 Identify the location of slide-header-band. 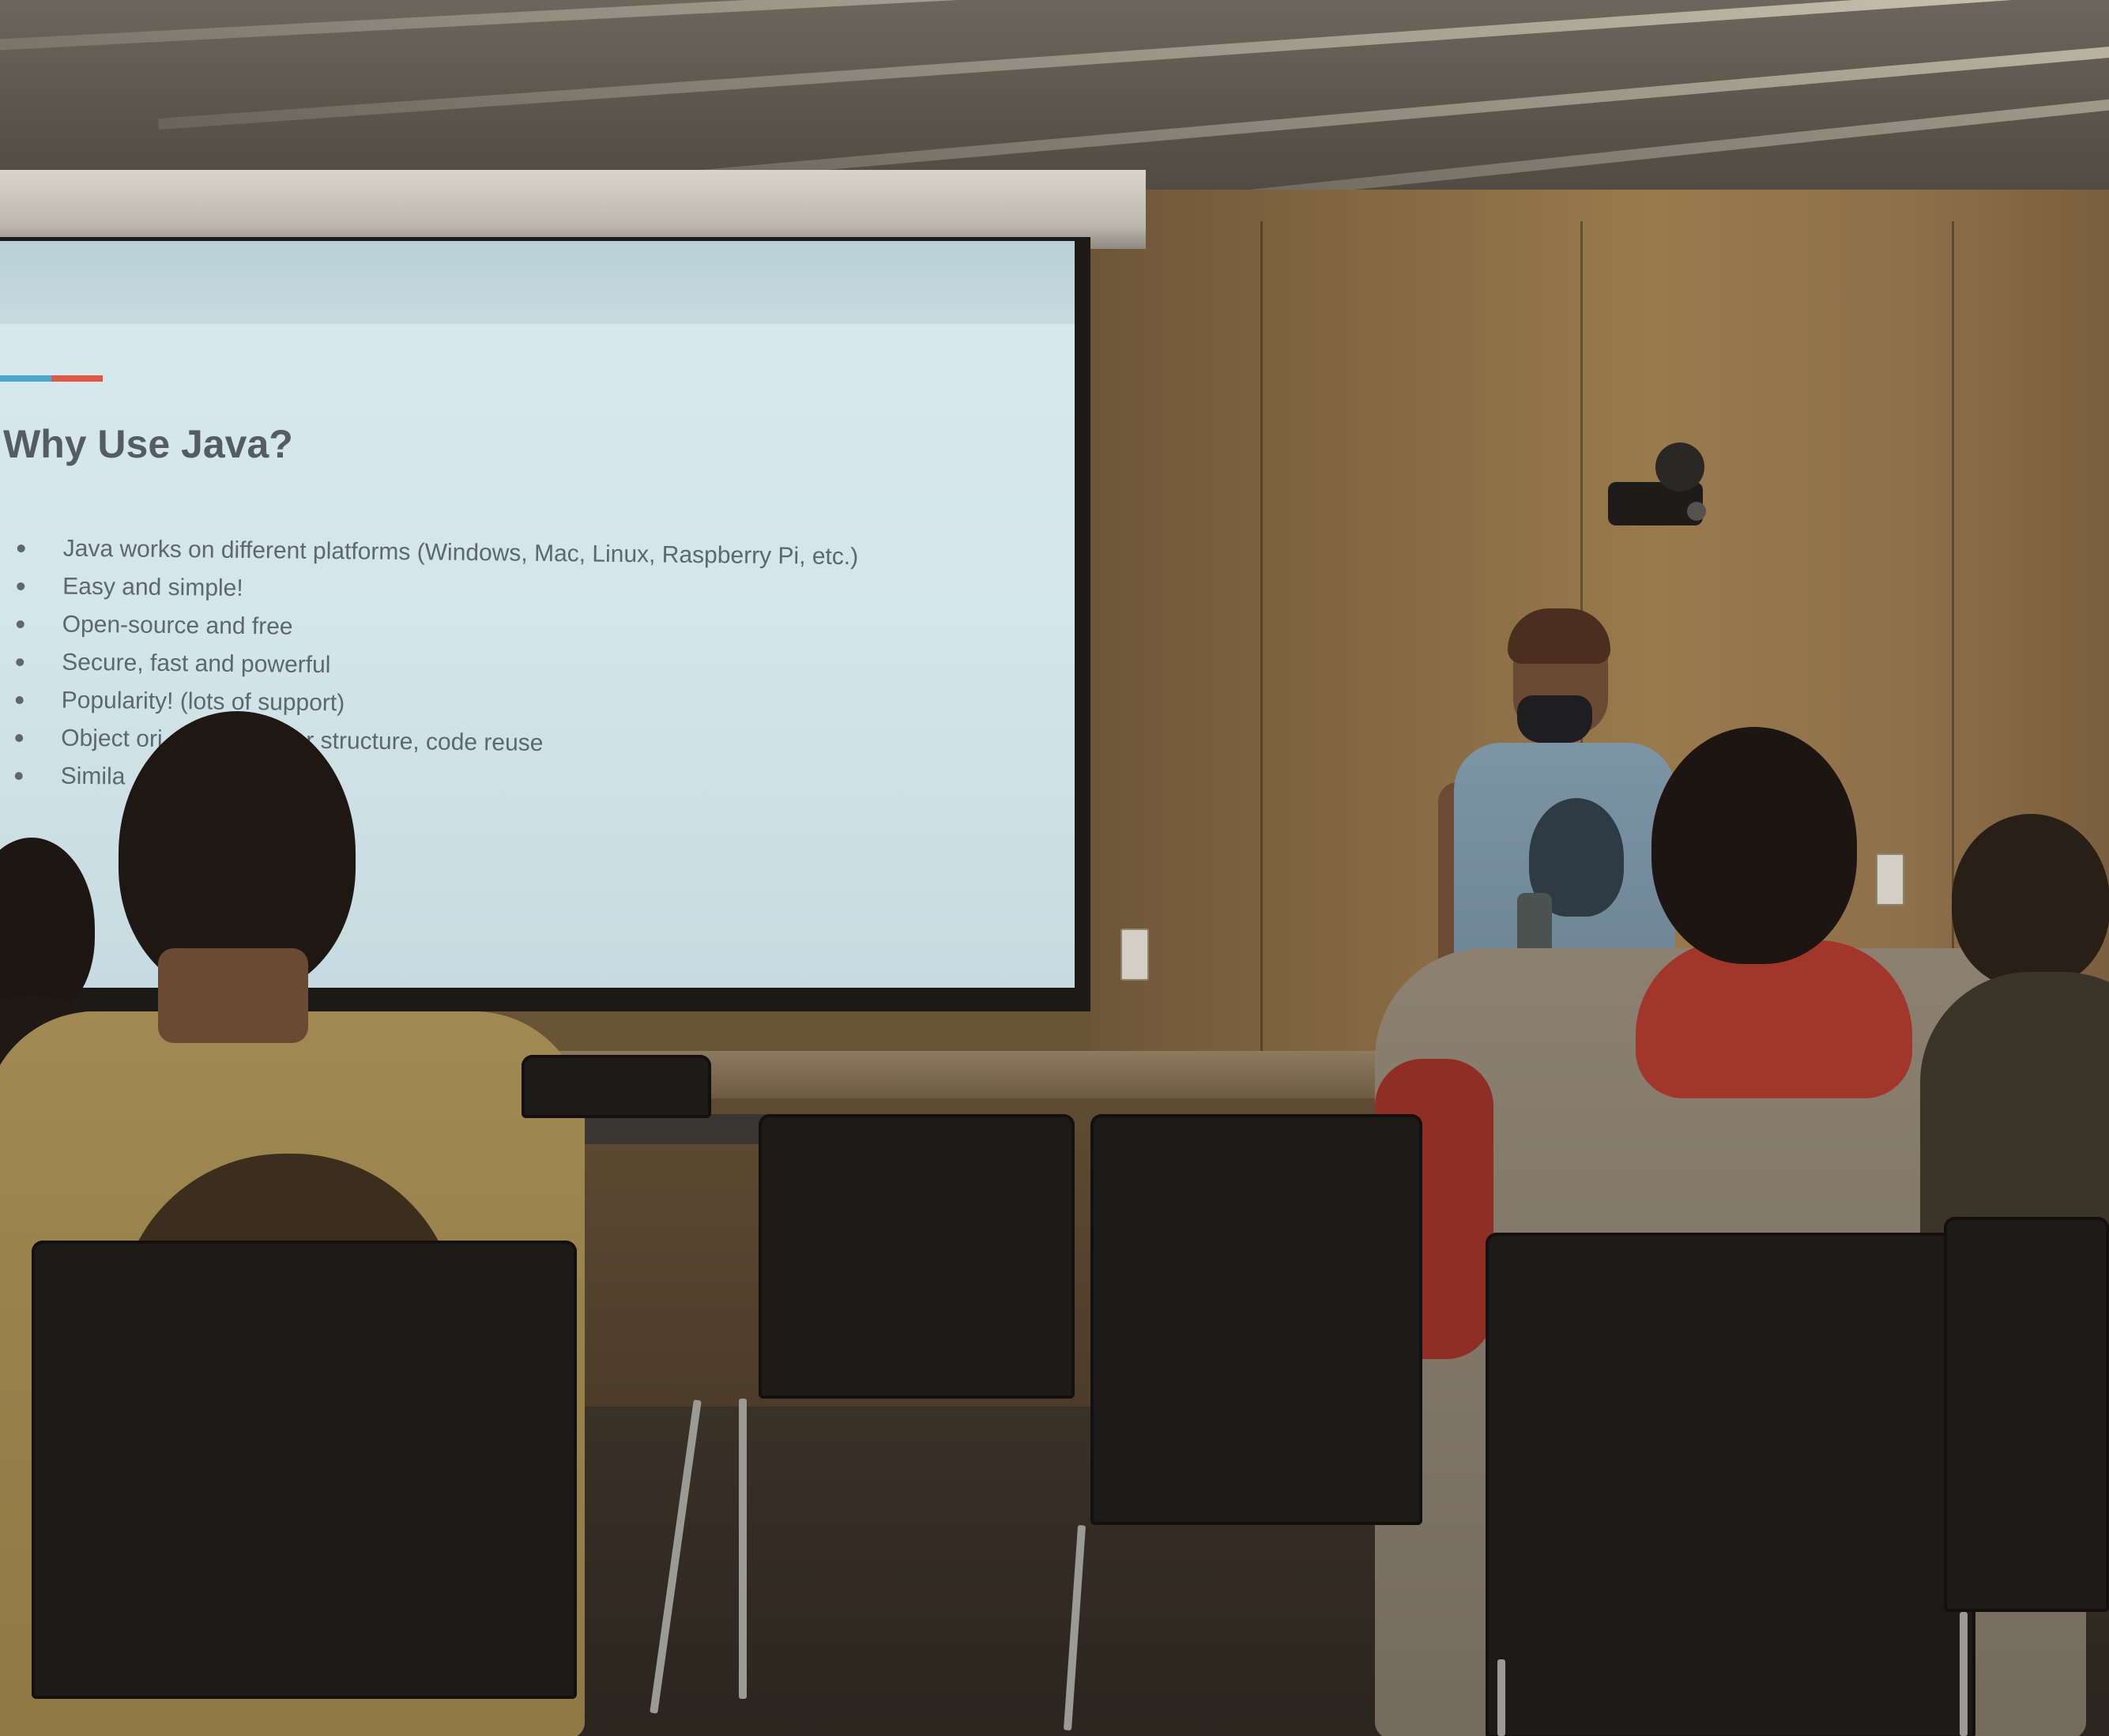
(538, 282).